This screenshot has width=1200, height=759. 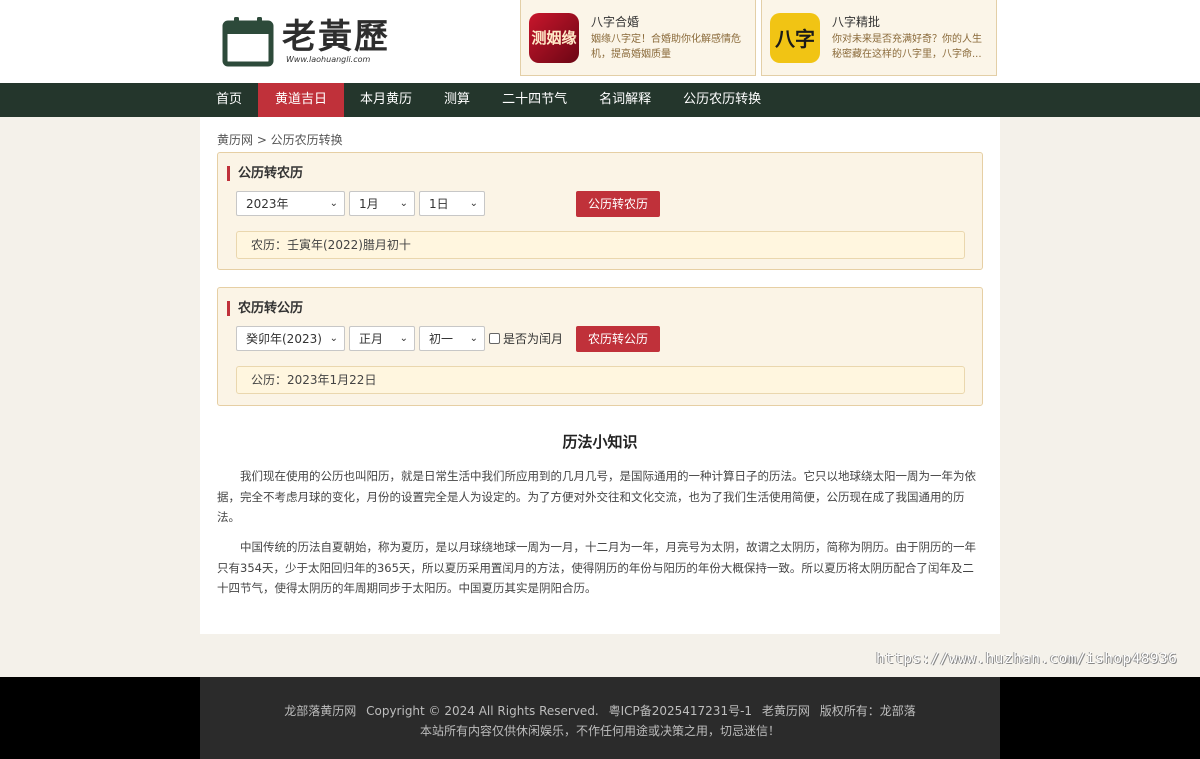 What do you see at coordinates (280, 139) in the screenshot?
I see `breadcrumb: 黄历网 > 公历农历转换` at bounding box center [280, 139].